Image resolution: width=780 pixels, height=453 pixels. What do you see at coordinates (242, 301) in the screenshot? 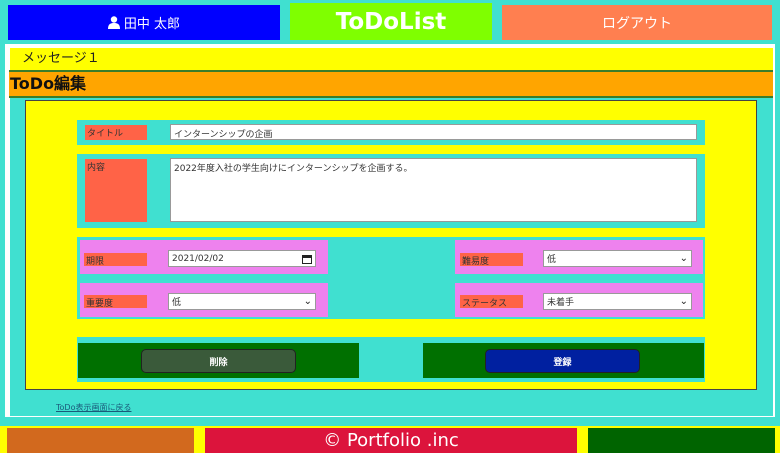
I see `importance-select: 低 ⌄` at bounding box center [242, 301].